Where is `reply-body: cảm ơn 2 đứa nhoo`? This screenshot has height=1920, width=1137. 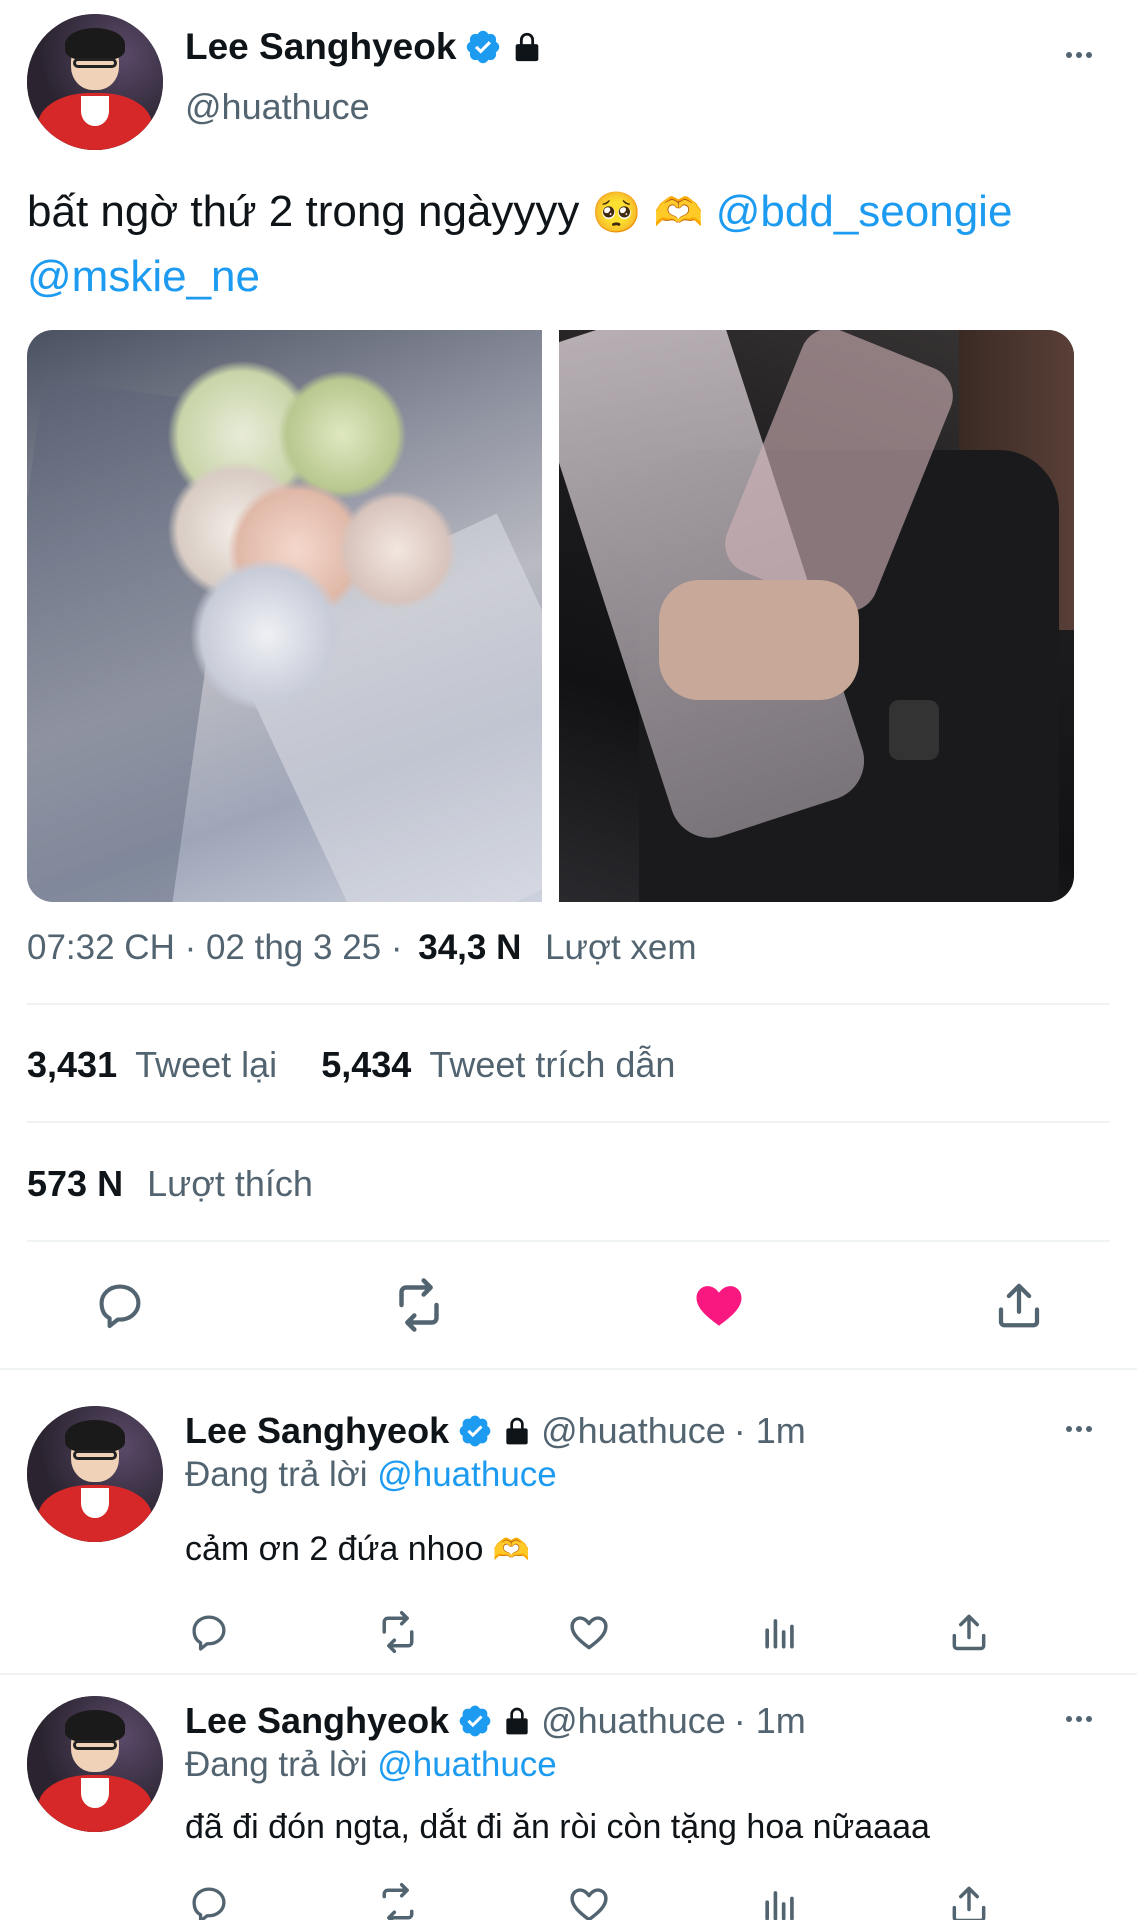
reply-body: cảm ơn 2 đứa nhoo is located at coordinates (334, 1549).